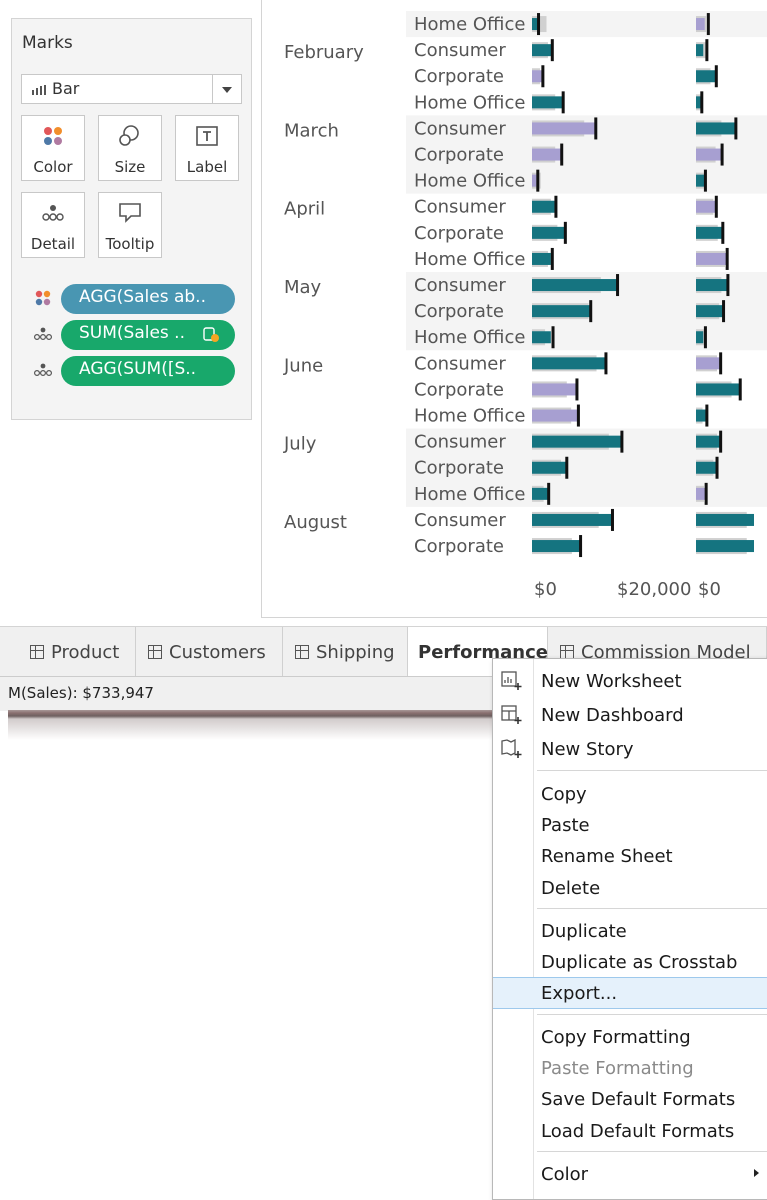  I want to click on menu-item-label: New Dashboard, so click(612, 715).